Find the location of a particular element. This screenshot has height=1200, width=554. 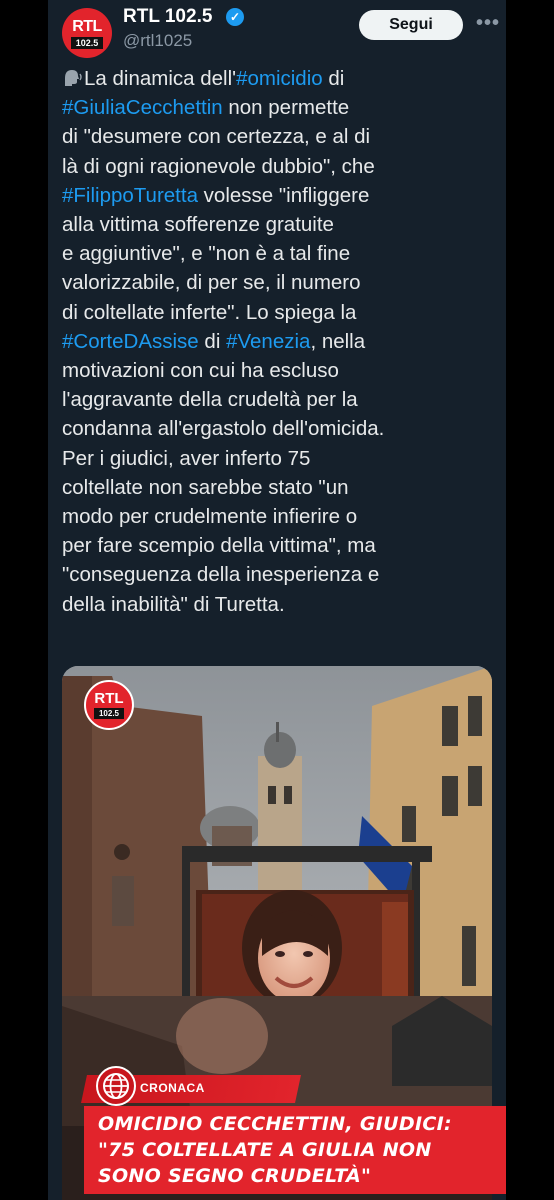

tweet-text-segment: e aggiuntive", e "non è a tal fine is located at coordinates (206, 254).